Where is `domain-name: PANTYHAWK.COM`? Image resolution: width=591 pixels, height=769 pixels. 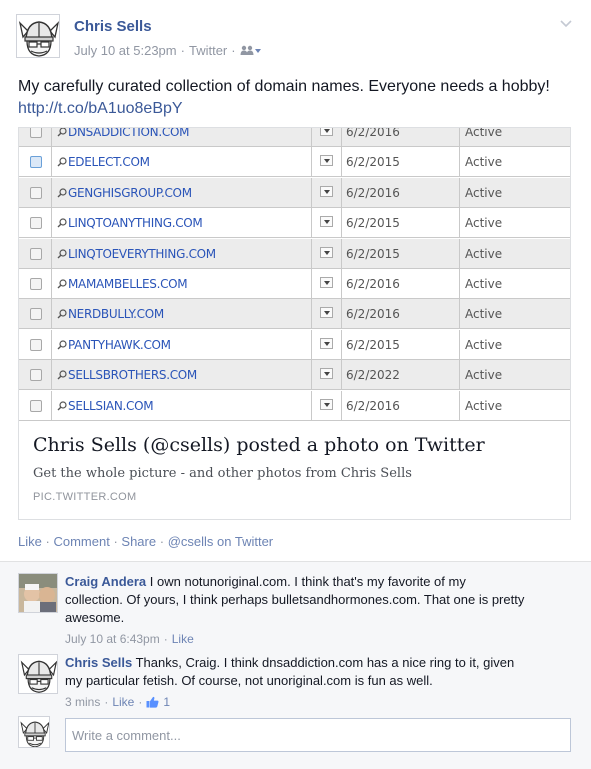
domain-name: PANTYHAWK.COM is located at coordinates (114, 345).